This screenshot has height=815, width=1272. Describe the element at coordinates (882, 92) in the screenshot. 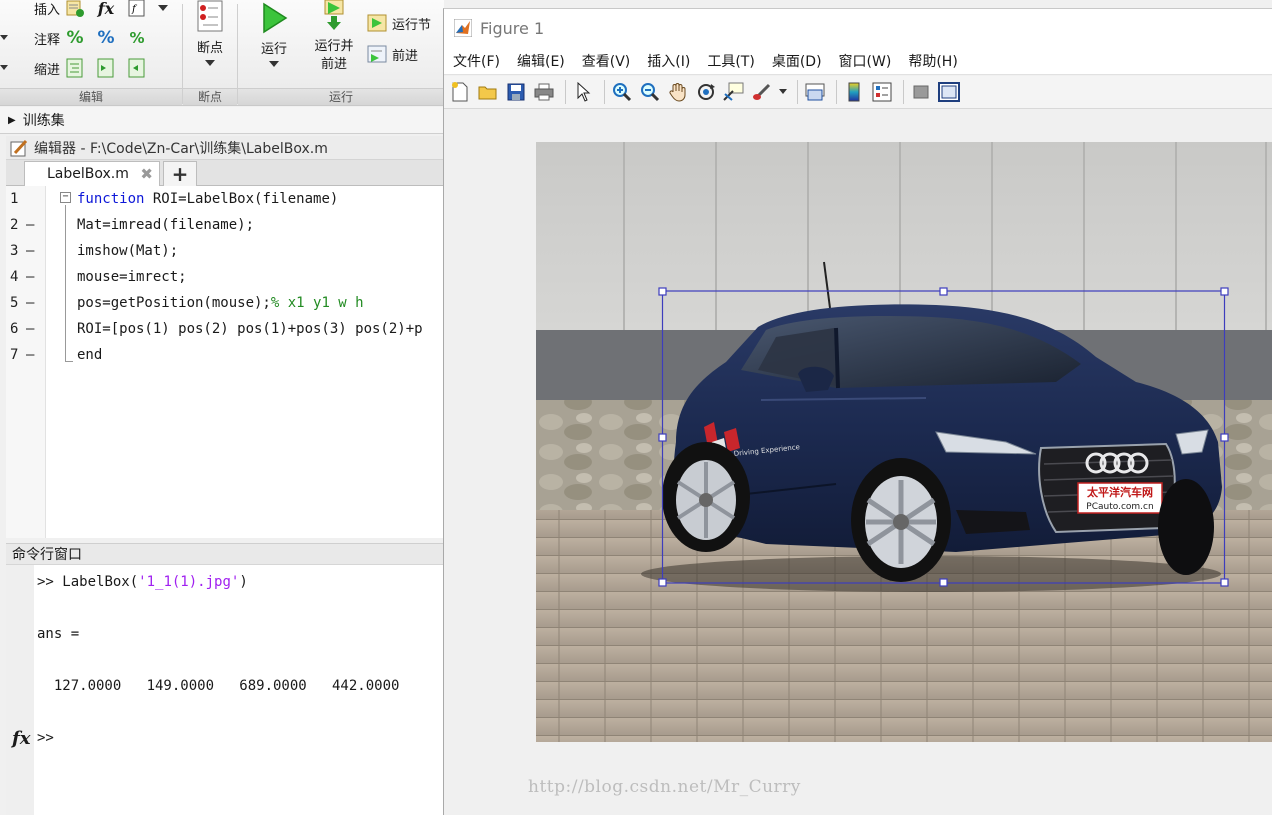

I see `legend-icon` at that location.